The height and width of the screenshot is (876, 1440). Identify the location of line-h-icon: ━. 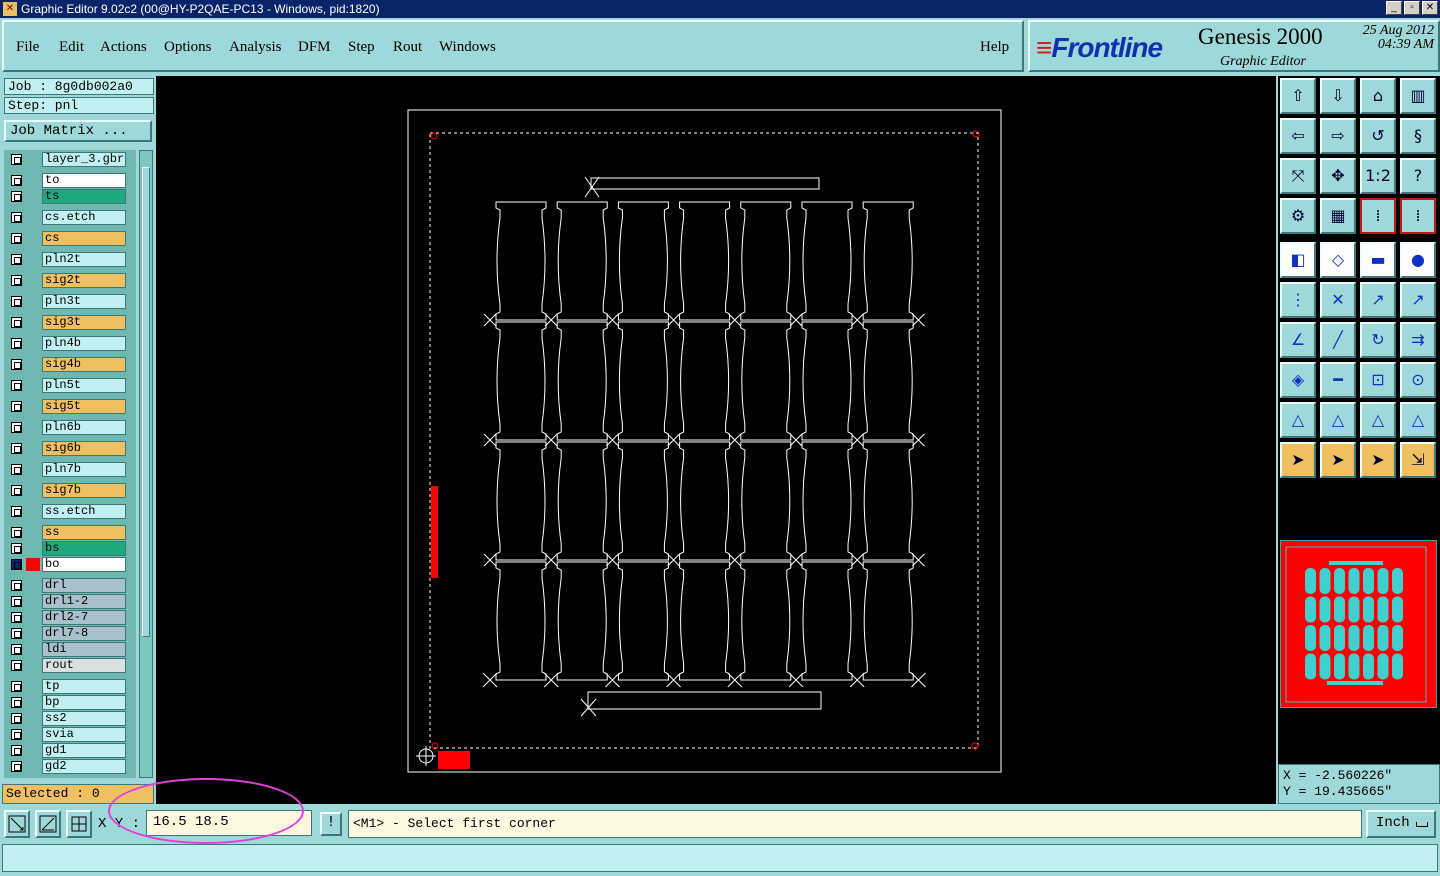
(1338, 380).